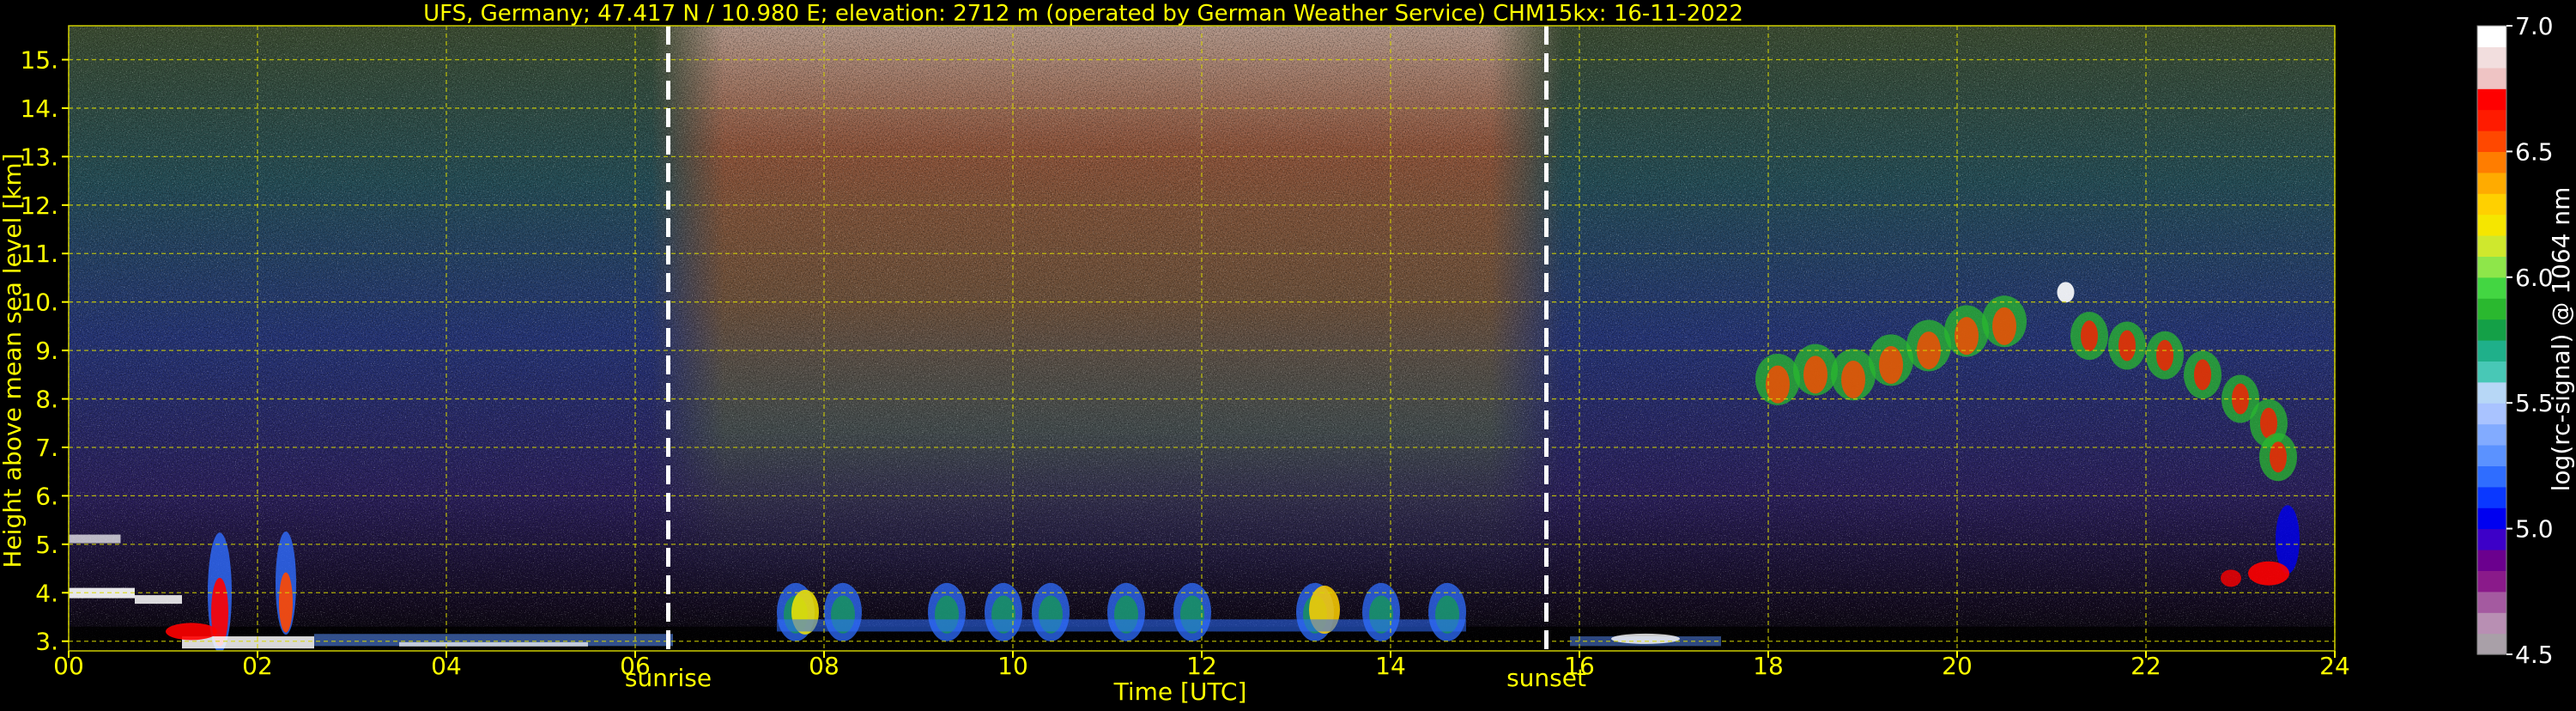 The width and height of the screenshot is (2576, 711). Describe the element at coordinates (46, 545) in the screenshot. I see `y-tick-label: 5.` at that location.